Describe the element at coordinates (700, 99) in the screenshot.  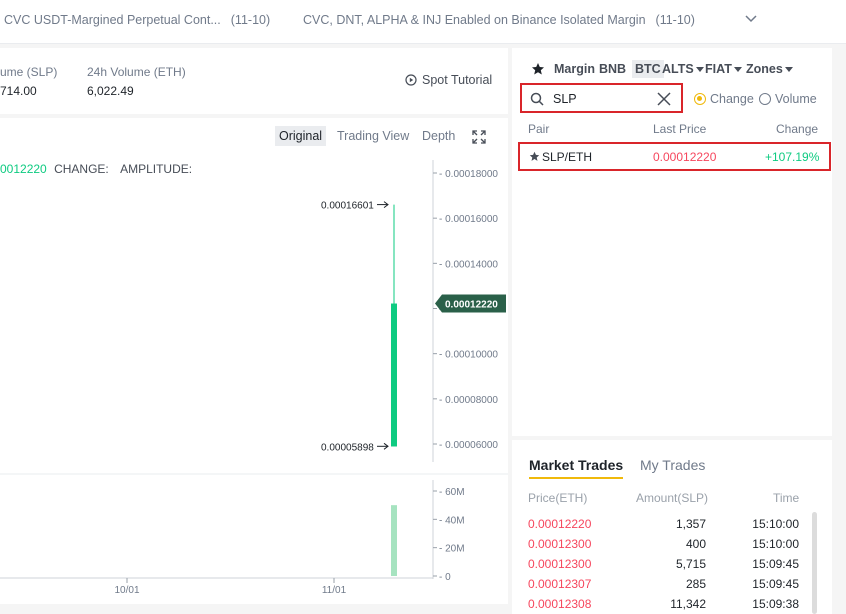
I see `radio-selected-icon` at that location.